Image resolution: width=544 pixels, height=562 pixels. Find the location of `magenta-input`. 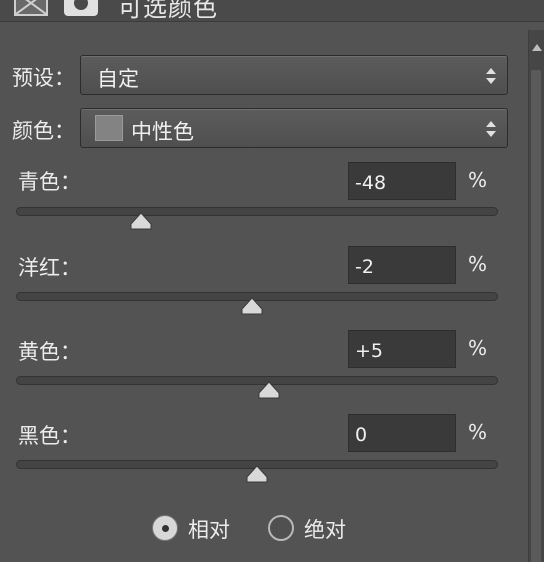

magenta-input is located at coordinates (402, 265).